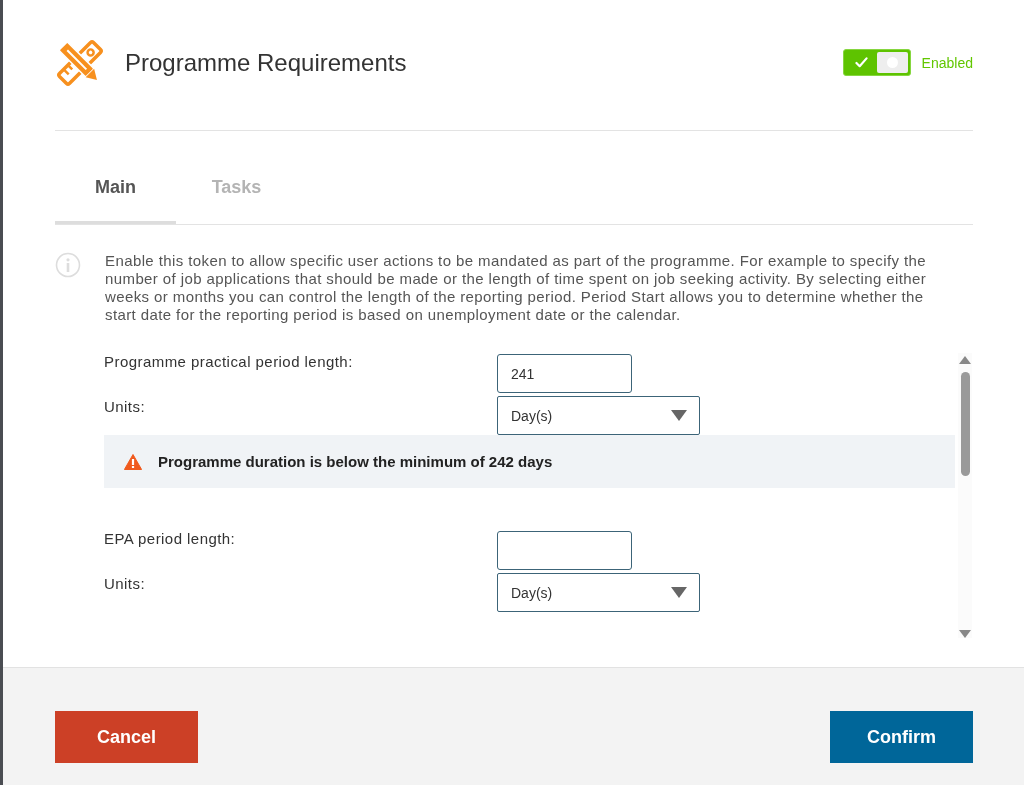  What do you see at coordinates (947, 62) in the screenshot?
I see `toggle-label: Enabled` at bounding box center [947, 62].